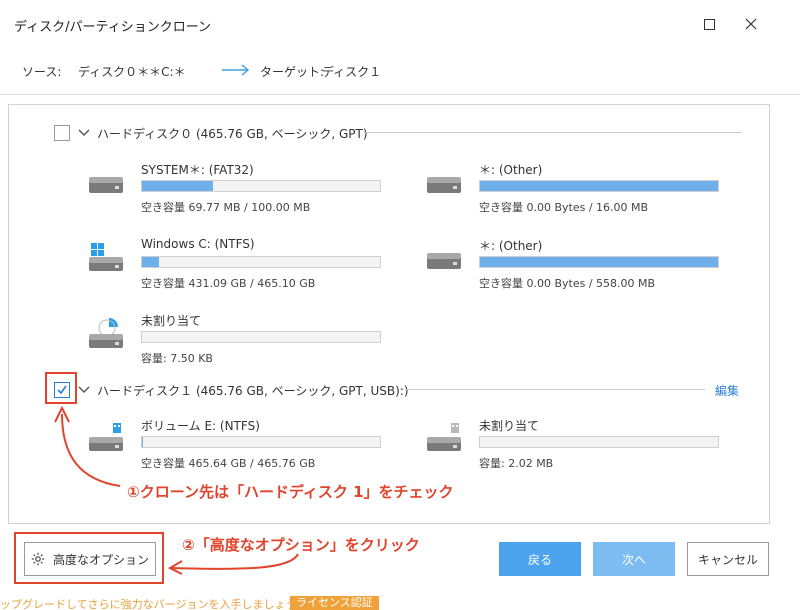 Image resolution: width=800 pixels, height=610 pixels. What do you see at coordinates (400, 24) in the screenshot?
I see `title-bar: ディスク/パーティションクローン` at bounding box center [400, 24].